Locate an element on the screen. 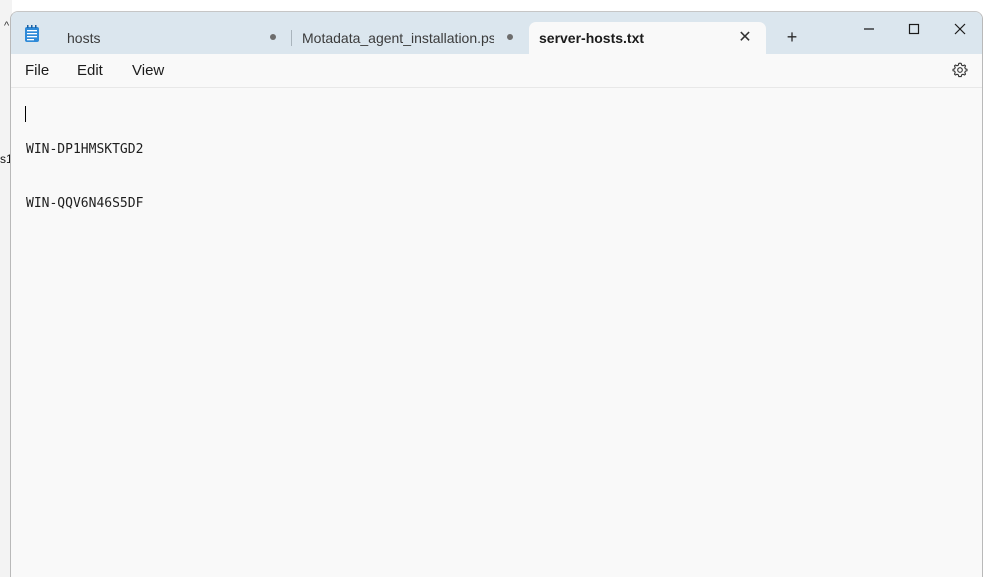 The height and width of the screenshot is (577, 991). tab-label: hosts is located at coordinates (84, 38).